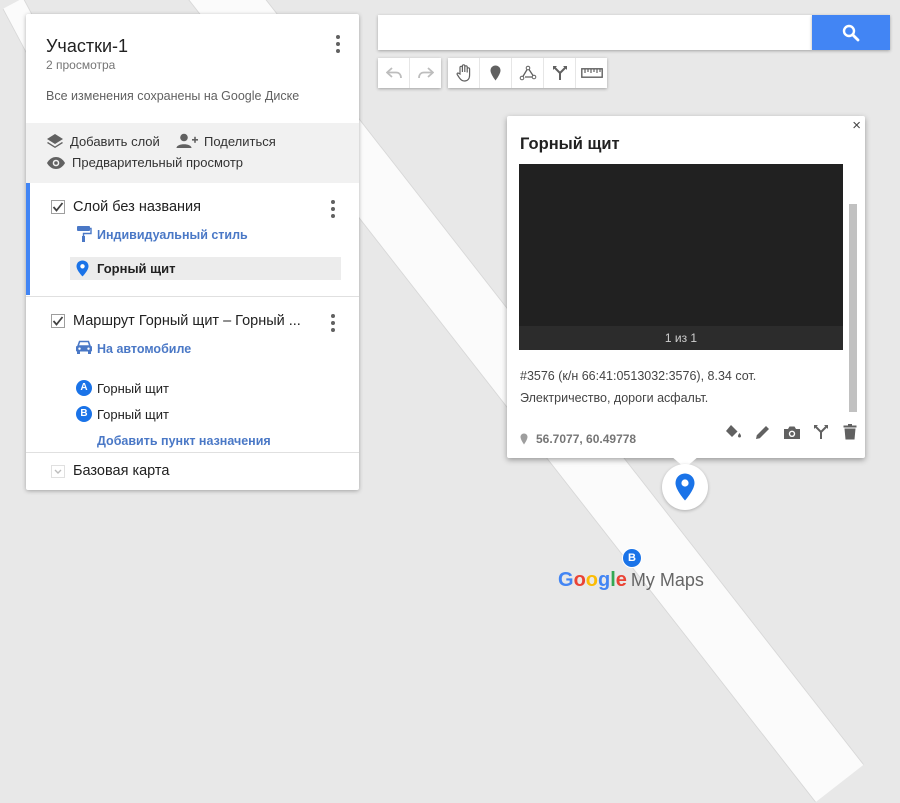  What do you see at coordinates (137, 207) in the screenshot?
I see `layer-name: Слой без названия` at bounding box center [137, 207].